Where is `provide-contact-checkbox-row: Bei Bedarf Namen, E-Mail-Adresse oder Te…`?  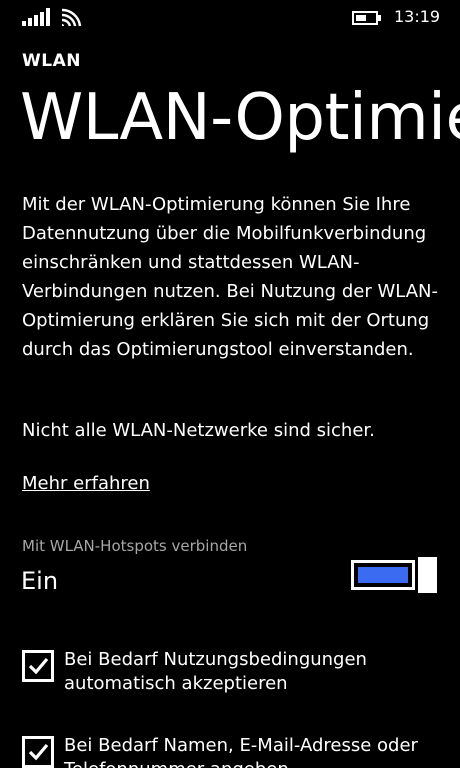
provide-contact-checkbox-row: Bei Bedarf Namen, E-Mail-Adresse oder Te… is located at coordinates (232, 751).